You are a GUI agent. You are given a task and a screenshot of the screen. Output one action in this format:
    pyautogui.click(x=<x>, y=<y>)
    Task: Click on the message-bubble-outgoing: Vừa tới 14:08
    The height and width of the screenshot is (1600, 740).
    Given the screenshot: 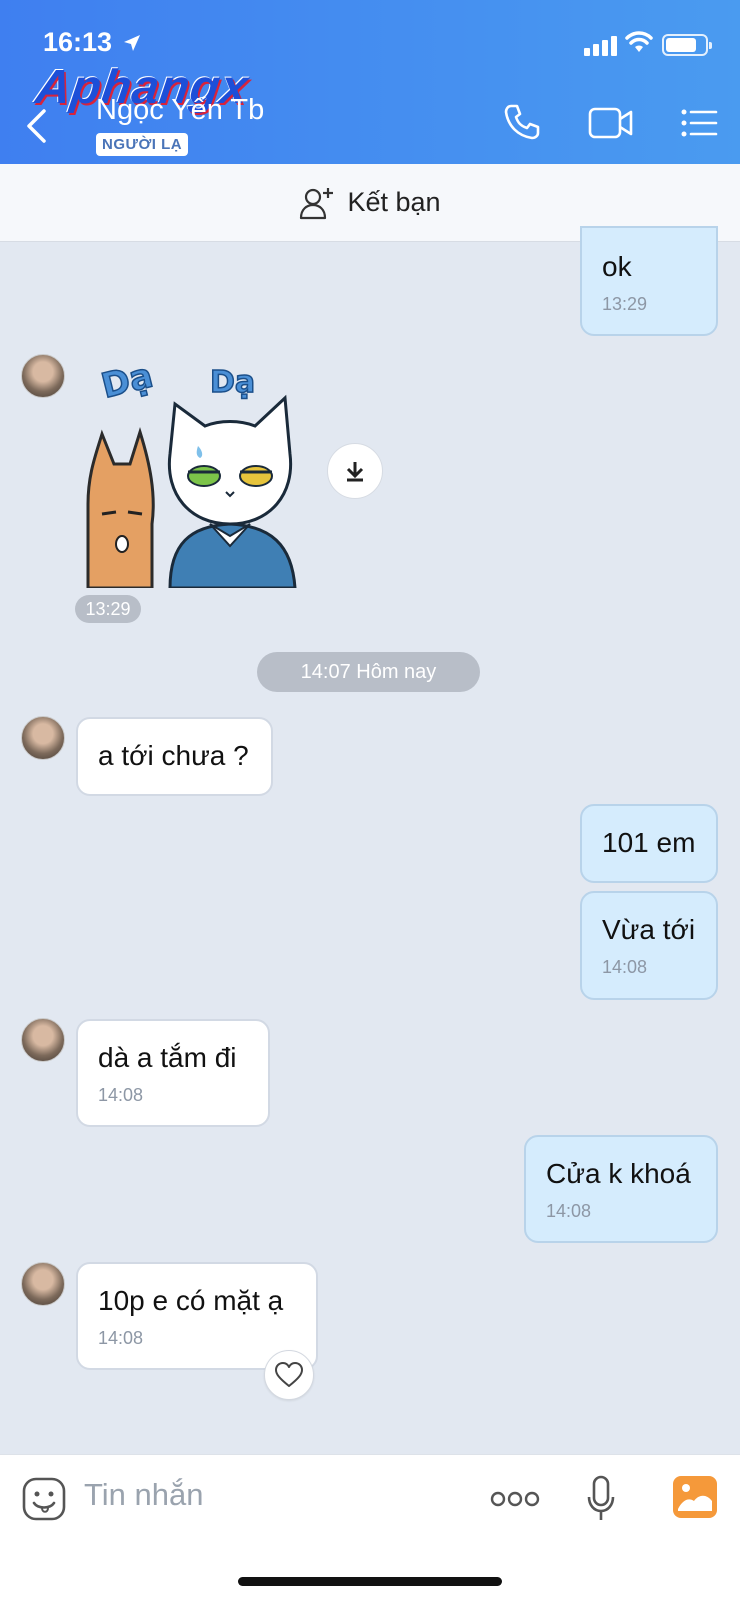 What is the action you would take?
    pyautogui.click(x=649, y=945)
    